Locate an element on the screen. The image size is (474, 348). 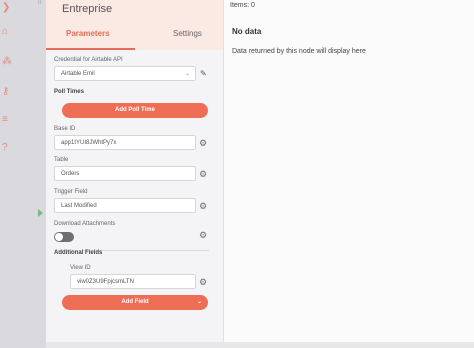
home-icon: ⌂ is located at coordinates (5, 31).